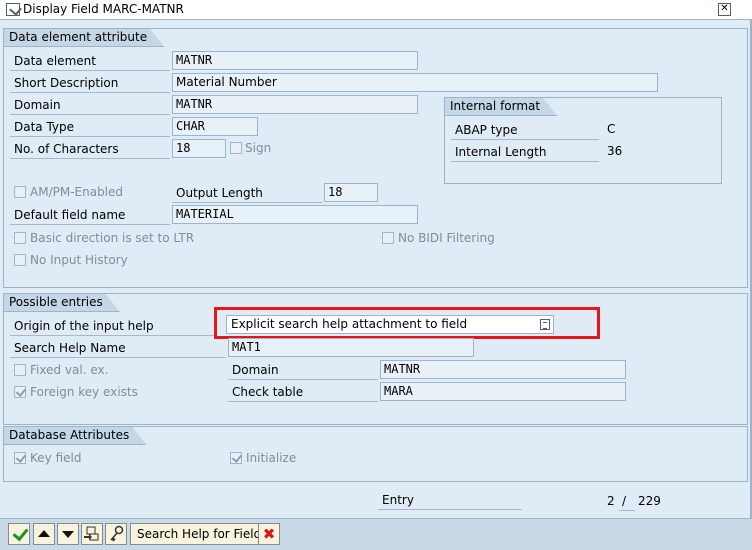 The width and height of the screenshot is (752, 550). What do you see at coordinates (20, 260) in the screenshot?
I see `no-input-history-checkbox` at bounding box center [20, 260].